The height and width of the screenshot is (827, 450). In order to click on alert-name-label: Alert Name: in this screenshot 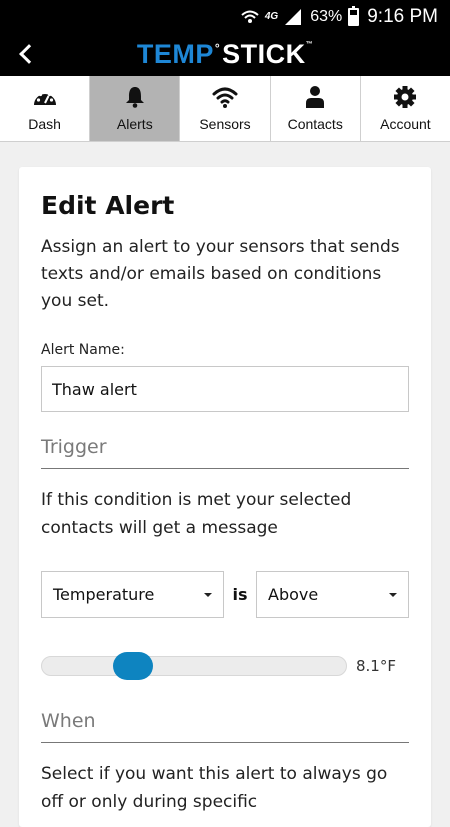, I will do `click(83, 350)`.